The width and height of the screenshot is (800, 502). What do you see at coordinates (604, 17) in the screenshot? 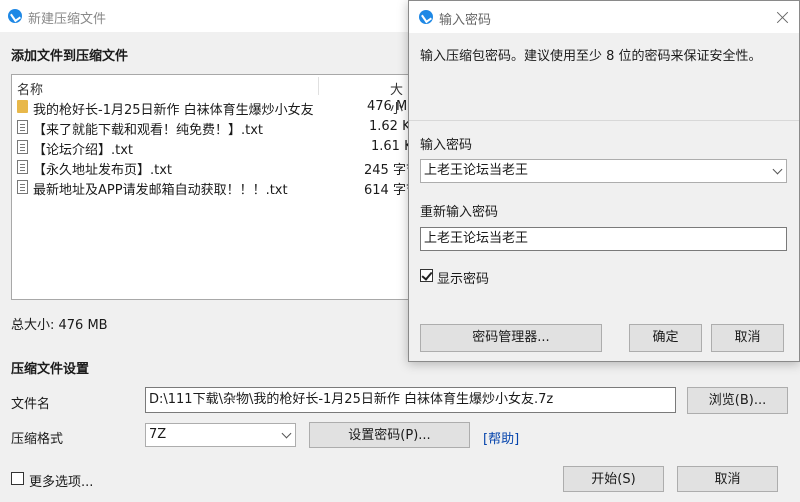
I see `dialog-titlebar: 输入密码` at bounding box center [604, 17].